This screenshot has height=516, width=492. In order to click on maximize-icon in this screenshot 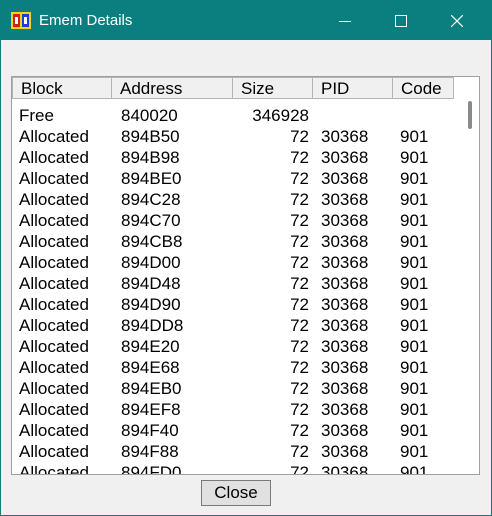, I will do `click(401, 21)`.